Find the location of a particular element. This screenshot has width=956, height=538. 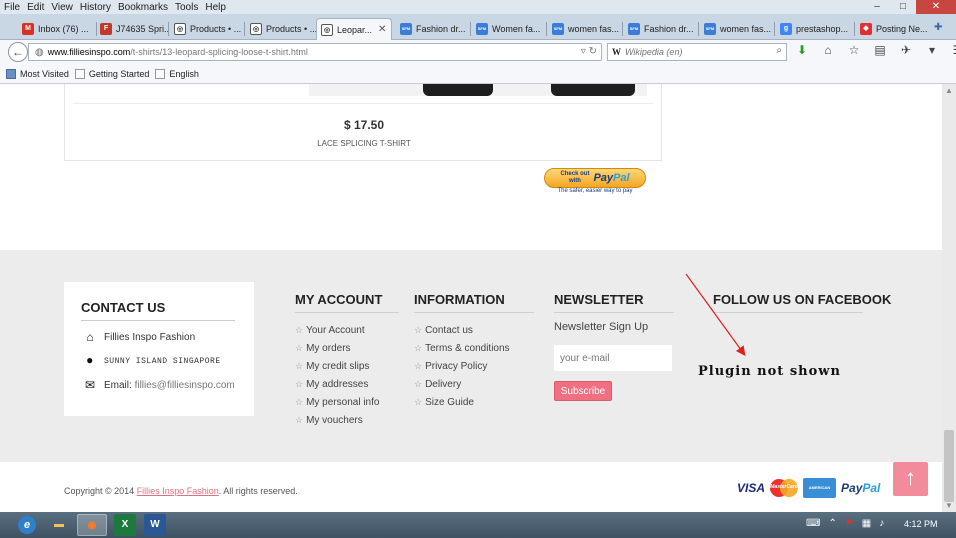

menu-help: Help is located at coordinates (215, 7).